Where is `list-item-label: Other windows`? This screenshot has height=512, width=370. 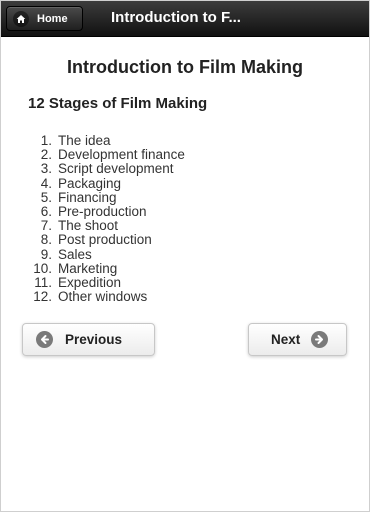
list-item-label: Other windows is located at coordinates (103, 297).